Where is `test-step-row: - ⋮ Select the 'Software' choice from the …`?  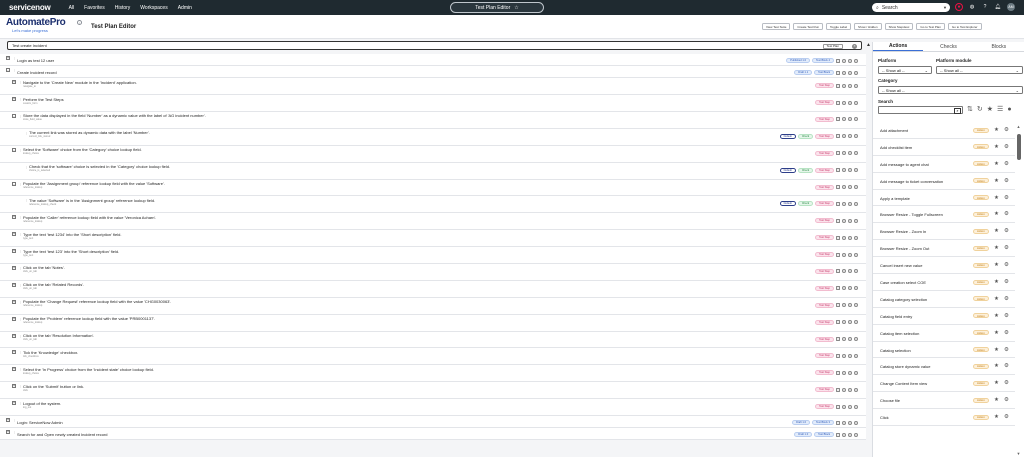
test-step-row: - ⋮ Select the 'Software' choice from the … is located at coordinates (433, 154).